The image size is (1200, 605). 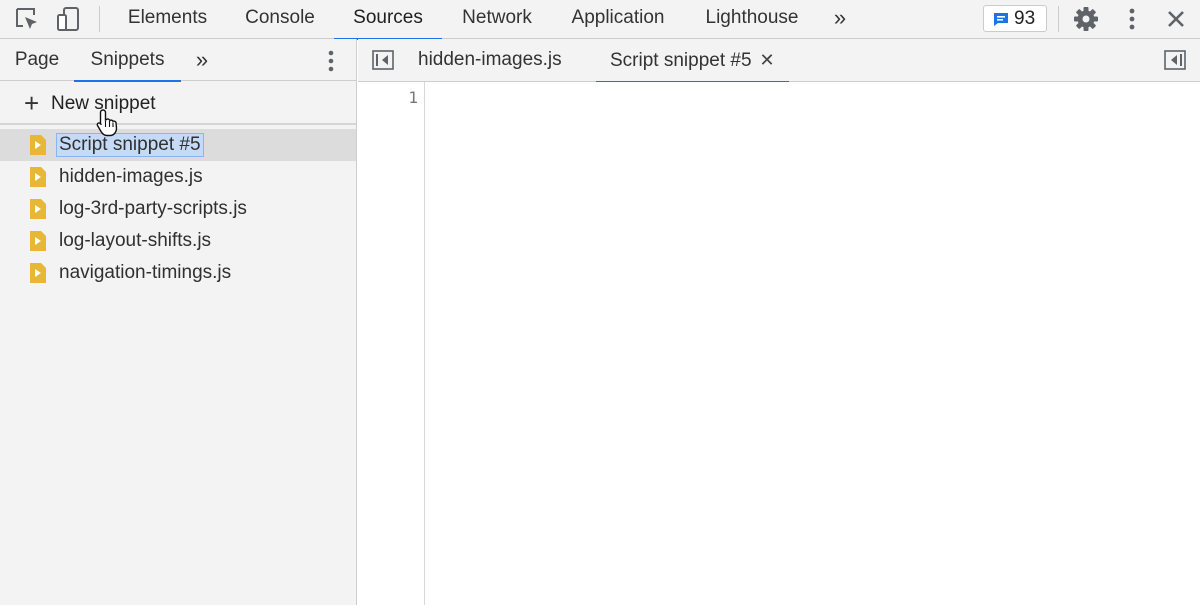 I want to click on more-tabs-button: », so click(x=840, y=19).